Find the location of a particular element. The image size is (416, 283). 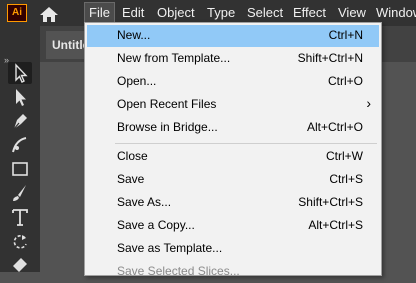

menu-item-shortcut: Alt+Ctrl+S is located at coordinates (335, 225).